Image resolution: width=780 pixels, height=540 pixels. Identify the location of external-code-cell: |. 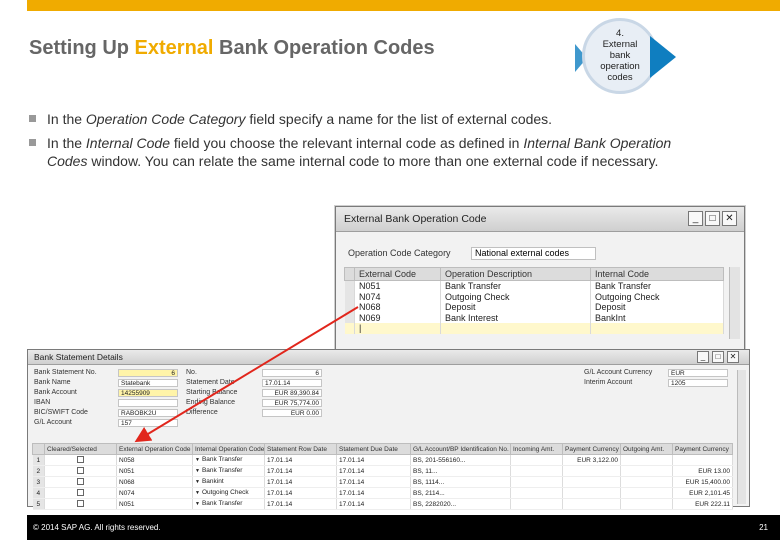
(397, 328).